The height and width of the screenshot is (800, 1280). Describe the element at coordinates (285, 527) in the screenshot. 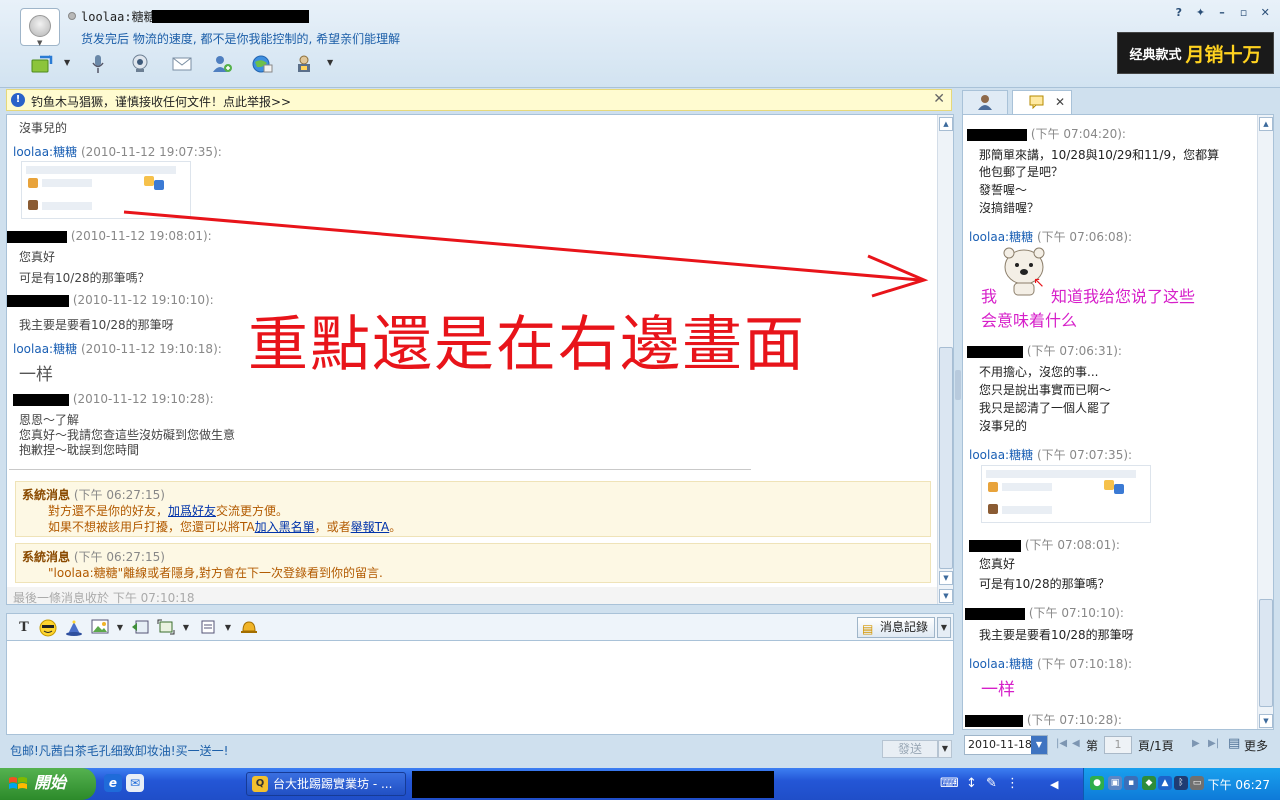

I see `add-blacklist-link: 加入黑名單` at that location.